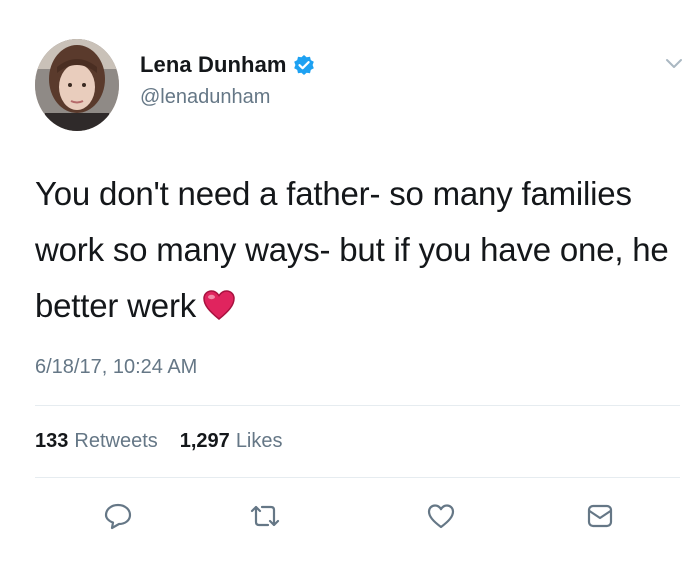  I want to click on name-row: Lena Dunham, so click(227, 65).